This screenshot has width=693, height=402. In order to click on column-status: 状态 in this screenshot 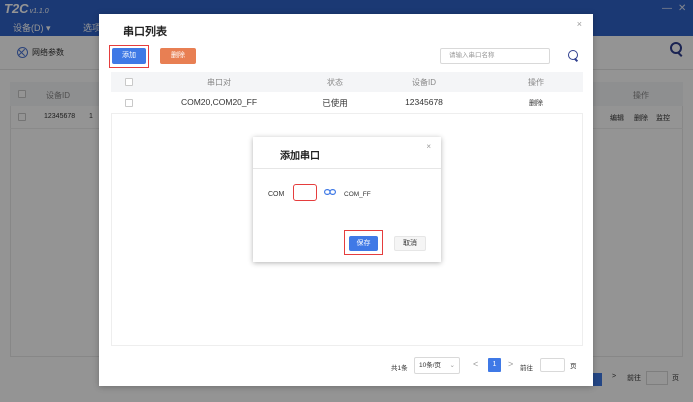, I will do `click(335, 82)`.